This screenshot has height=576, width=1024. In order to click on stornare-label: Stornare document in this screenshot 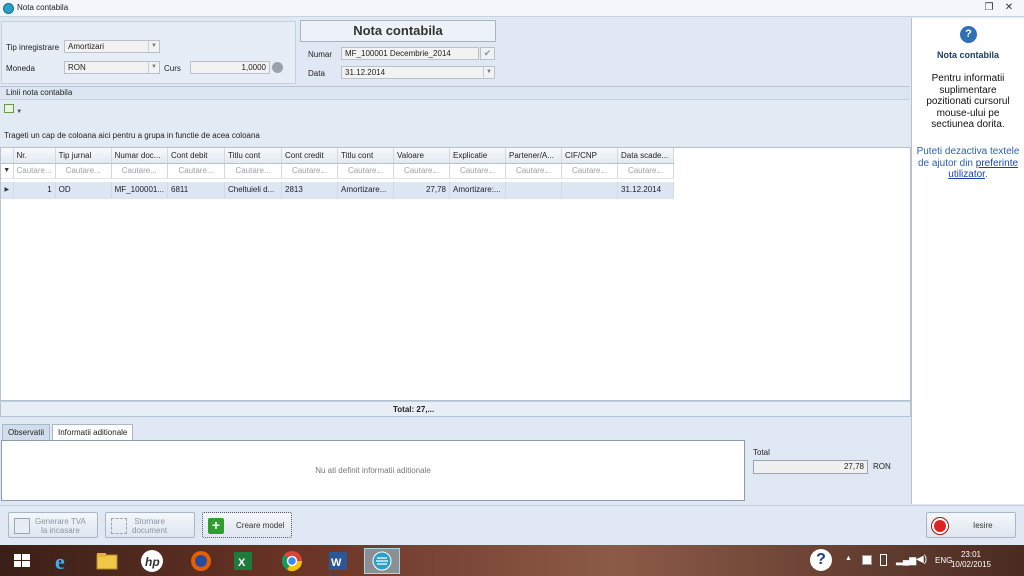, I will do `click(149, 526)`.